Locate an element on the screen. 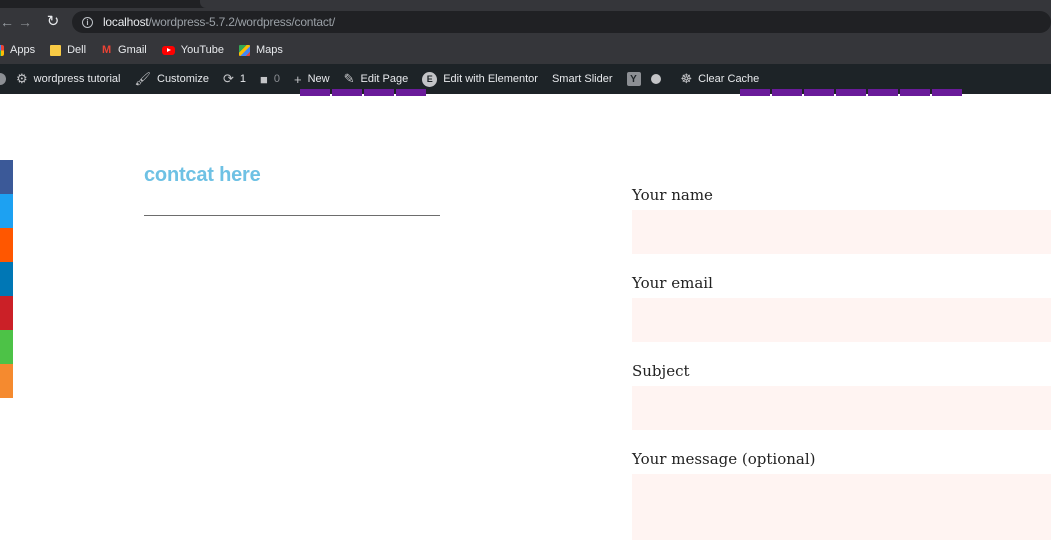  bookmark-maps: Maps is located at coordinates (261, 50).